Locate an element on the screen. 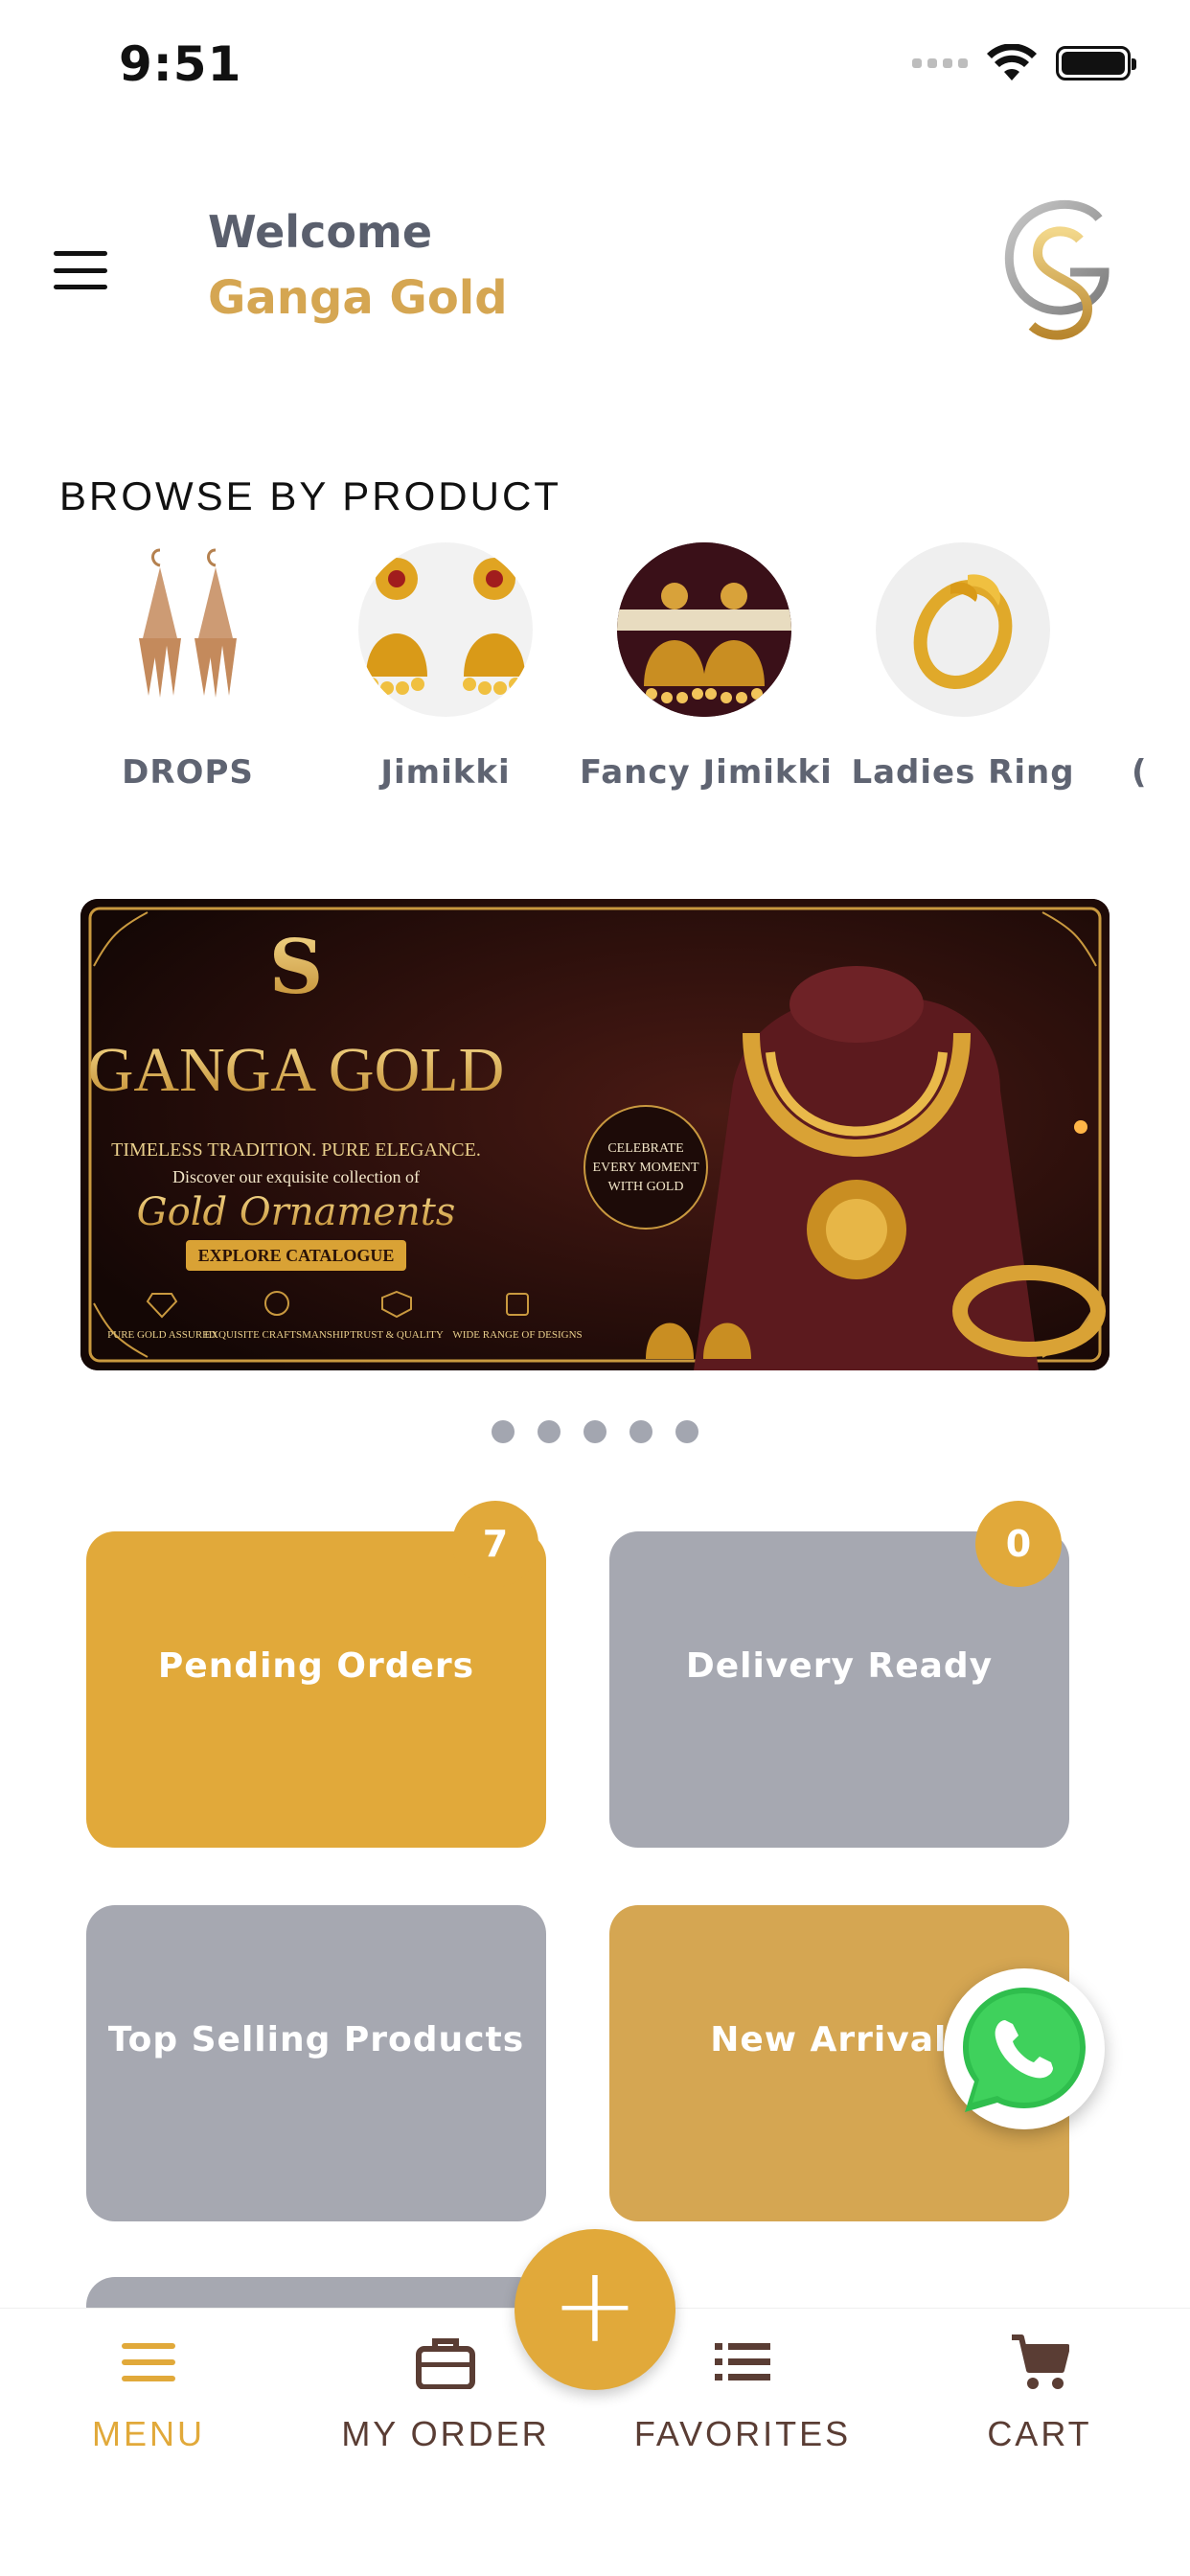 This screenshot has width=1190, height=2576. wifi-icon is located at coordinates (1012, 62).